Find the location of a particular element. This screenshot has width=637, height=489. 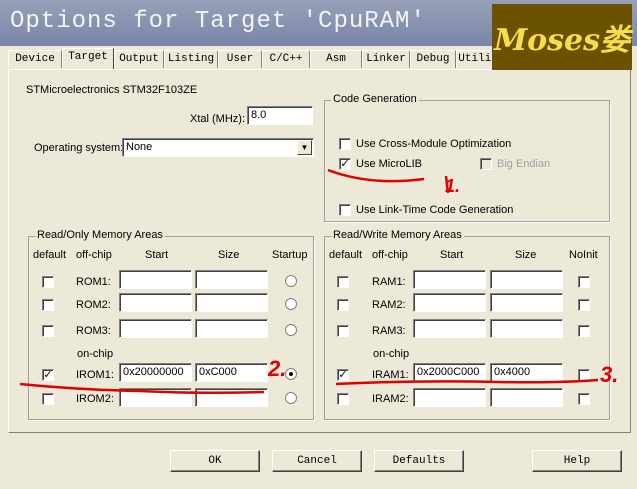

annotation-one: 1. is located at coordinates (453, 186).